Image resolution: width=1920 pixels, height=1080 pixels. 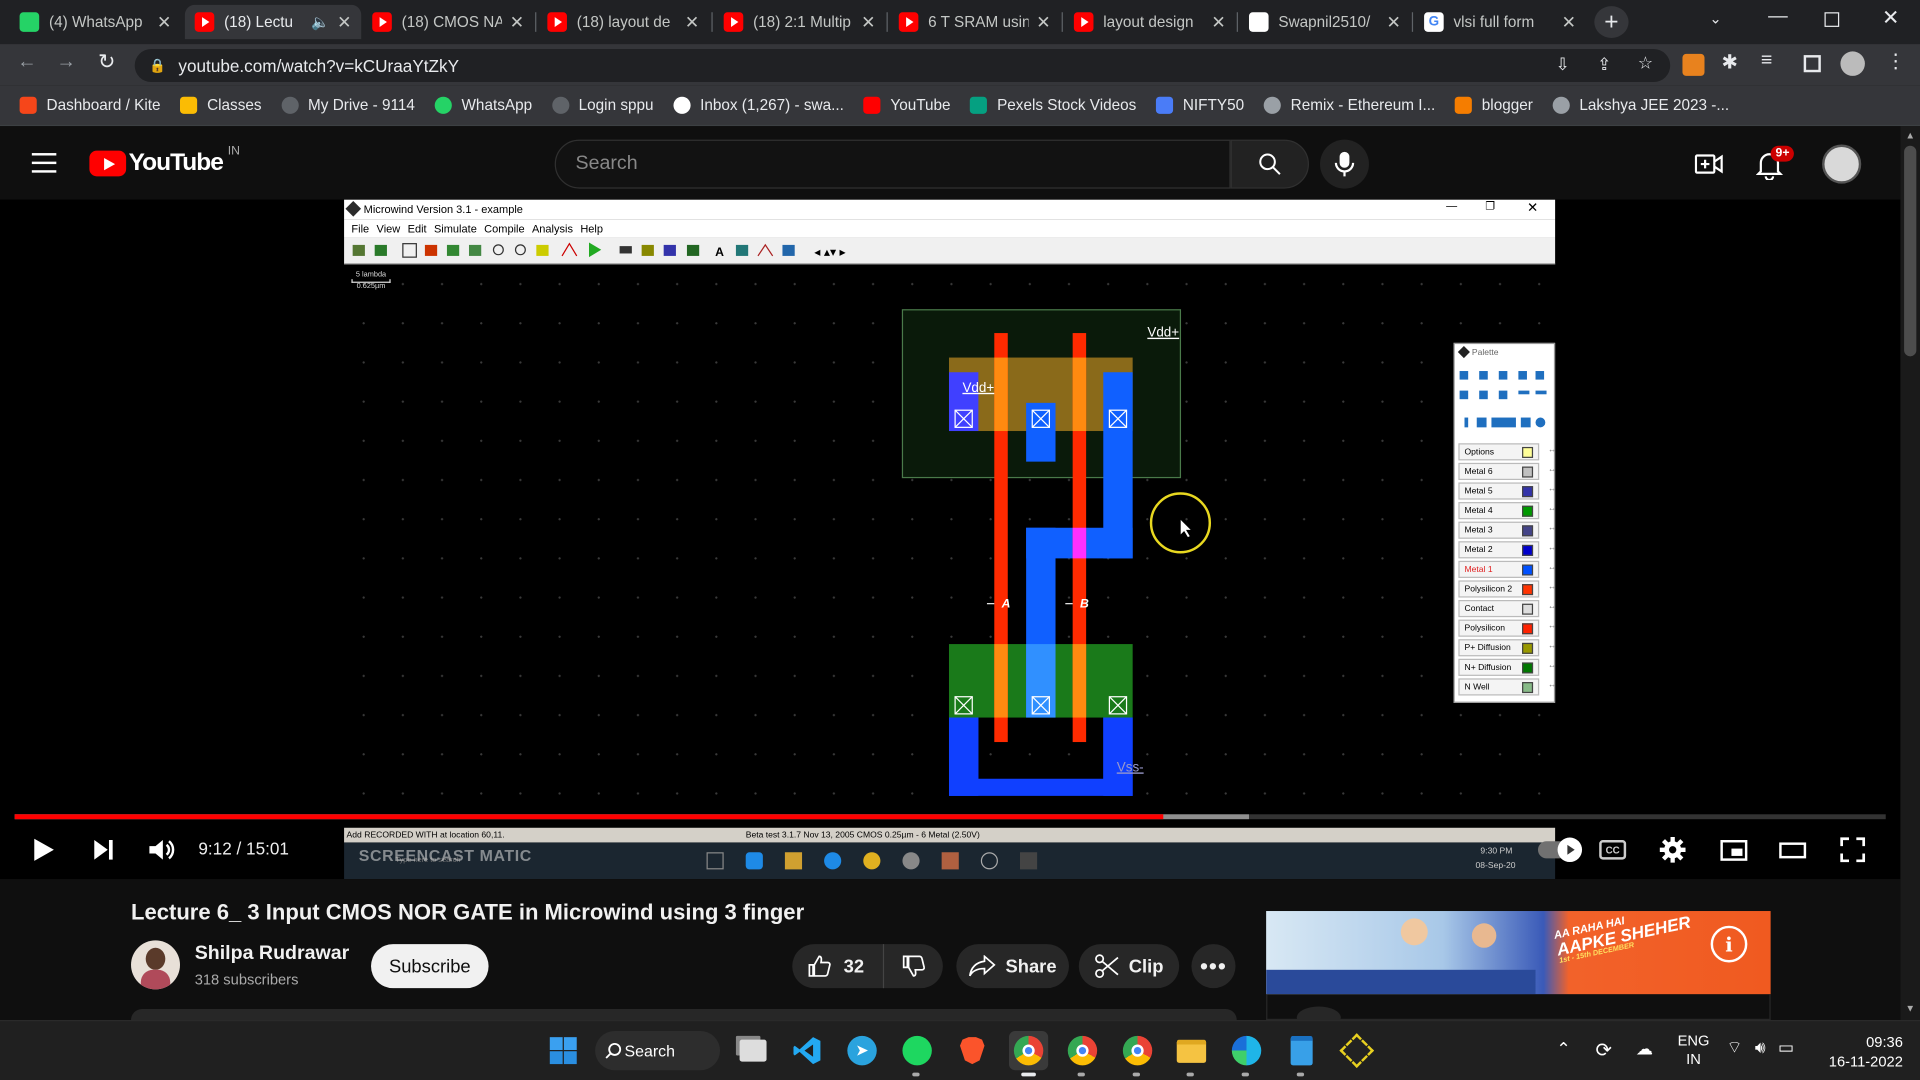 What do you see at coordinates (1149, 22) in the screenshot?
I see `tab-layout-design-2: layout design ✕` at bounding box center [1149, 22].